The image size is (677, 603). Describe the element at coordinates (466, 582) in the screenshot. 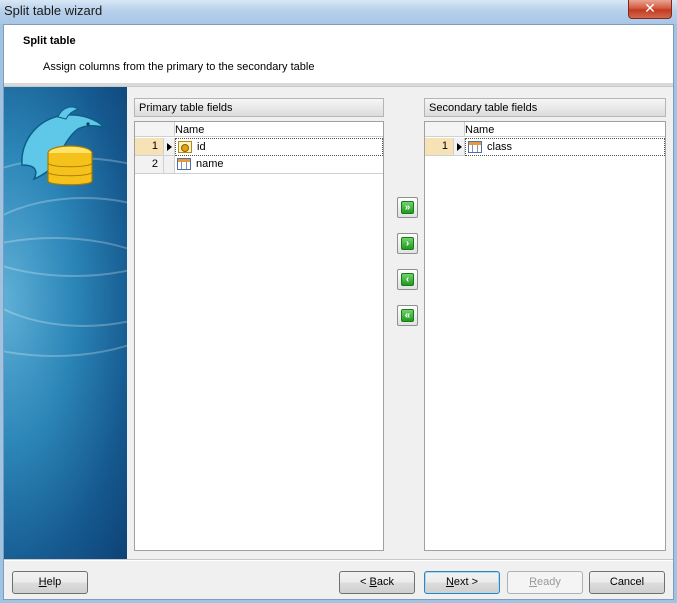

I see `next-label: ext >` at that location.